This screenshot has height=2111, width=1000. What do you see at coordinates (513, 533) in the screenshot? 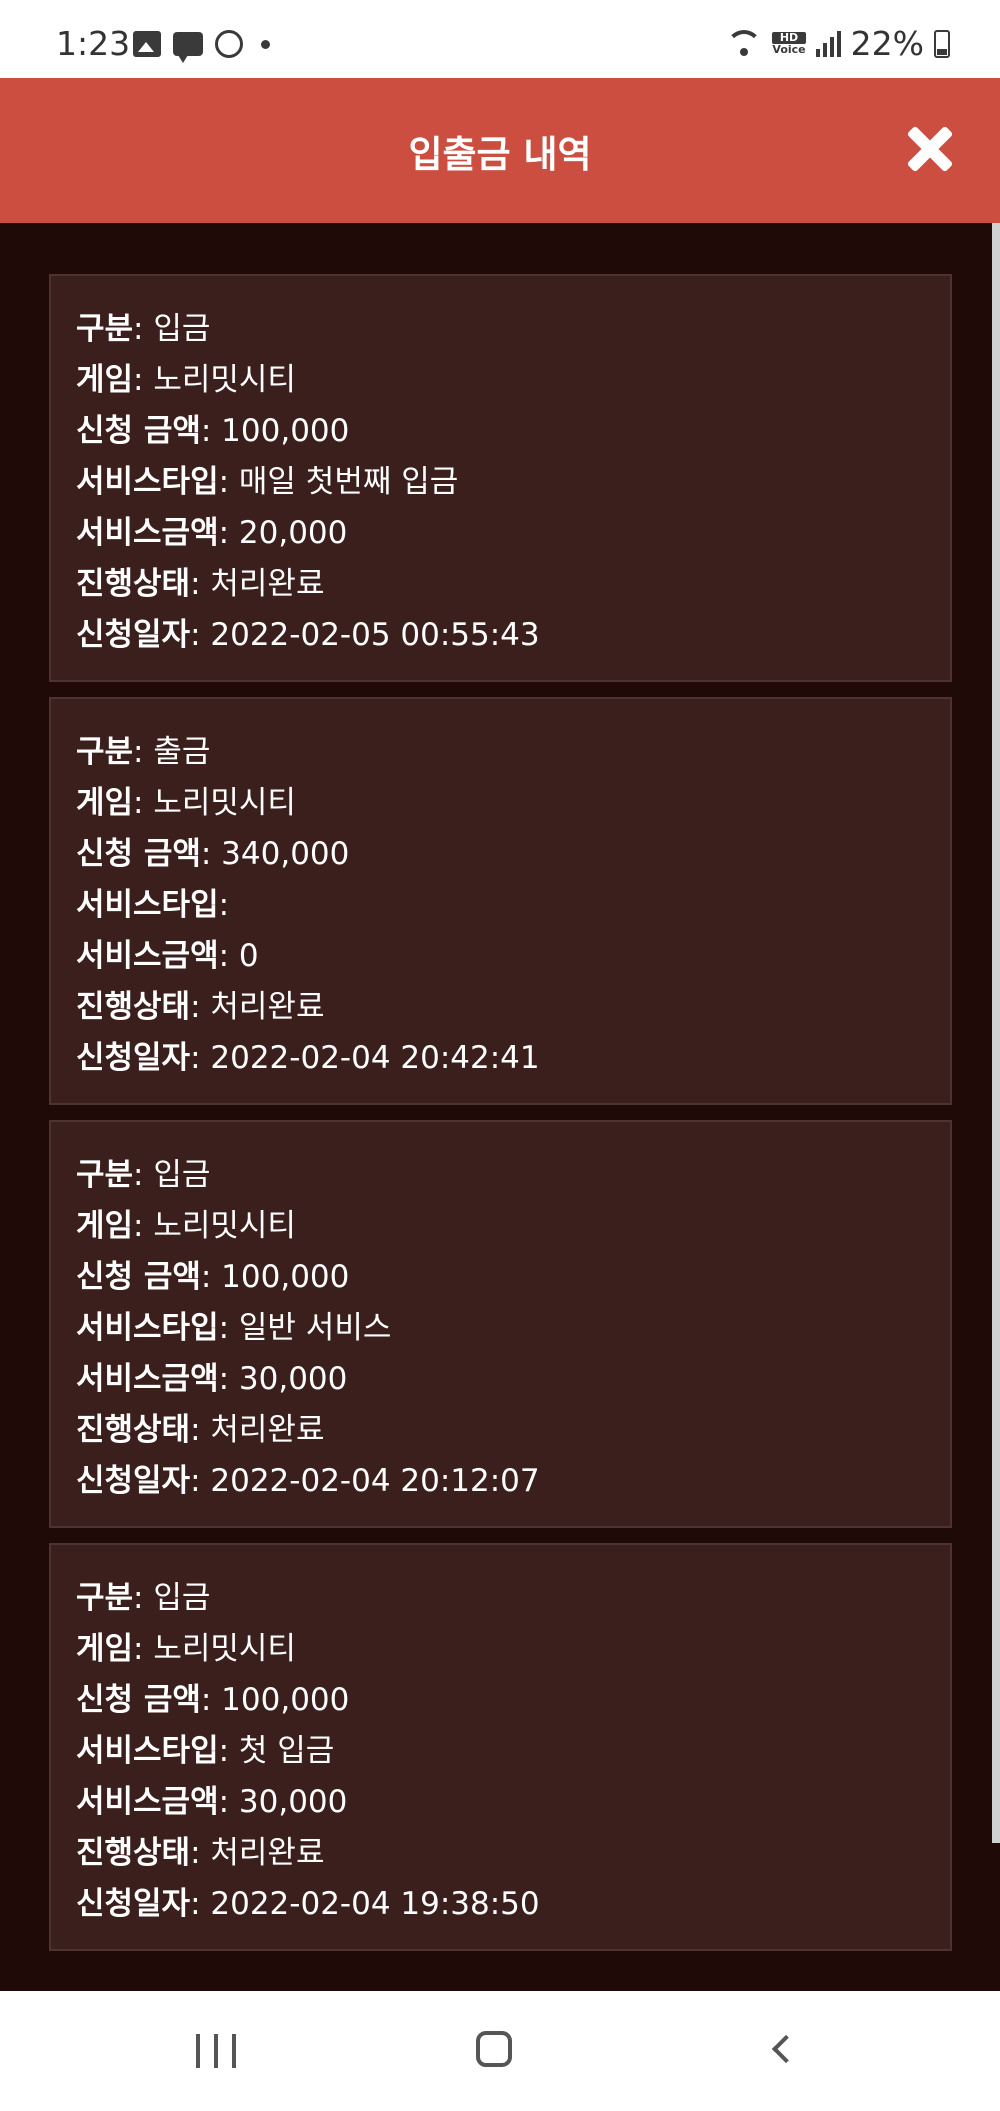
I see `row-service-amount: 서비스금액: 20,000` at bounding box center [513, 533].